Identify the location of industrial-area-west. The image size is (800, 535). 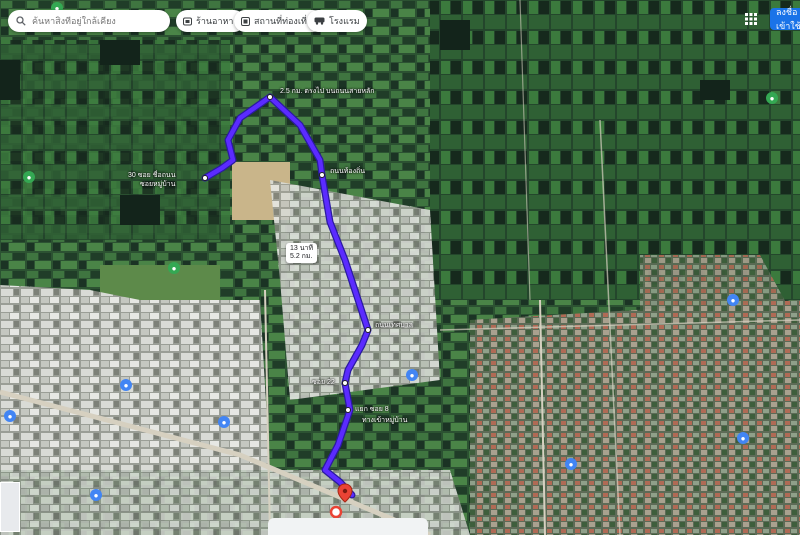
(135, 377).